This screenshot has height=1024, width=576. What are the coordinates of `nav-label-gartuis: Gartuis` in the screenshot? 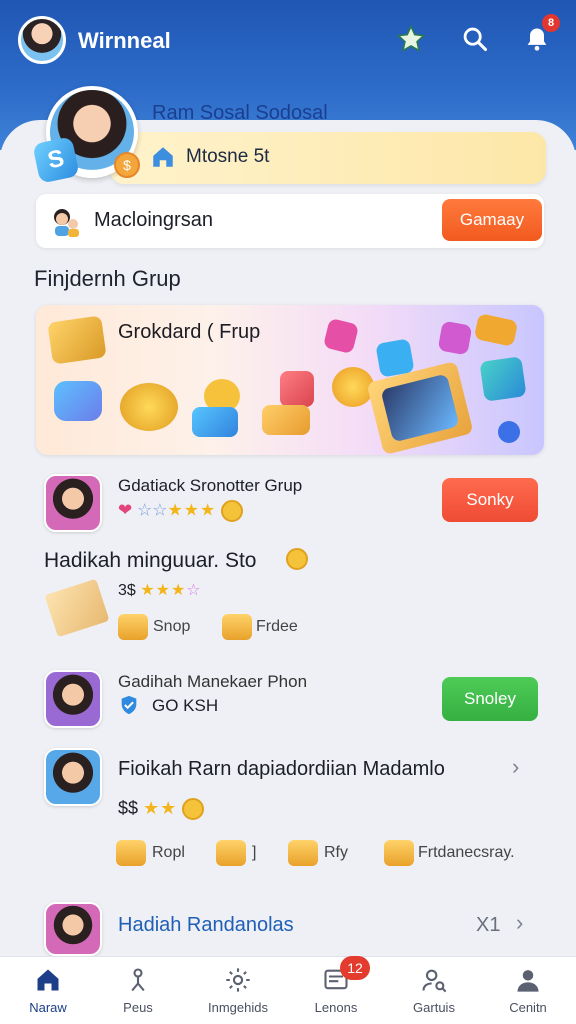 It's located at (434, 1007).